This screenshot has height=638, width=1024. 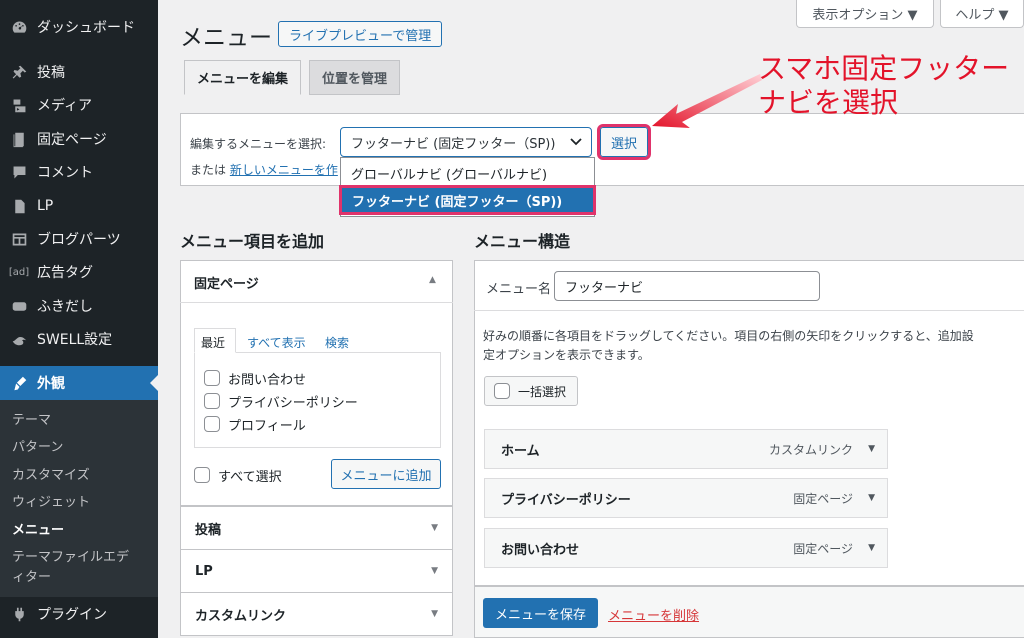 What do you see at coordinates (432, 280) in the screenshot?
I see `collapse-arrow-icon: ▲` at bounding box center [432, 280].